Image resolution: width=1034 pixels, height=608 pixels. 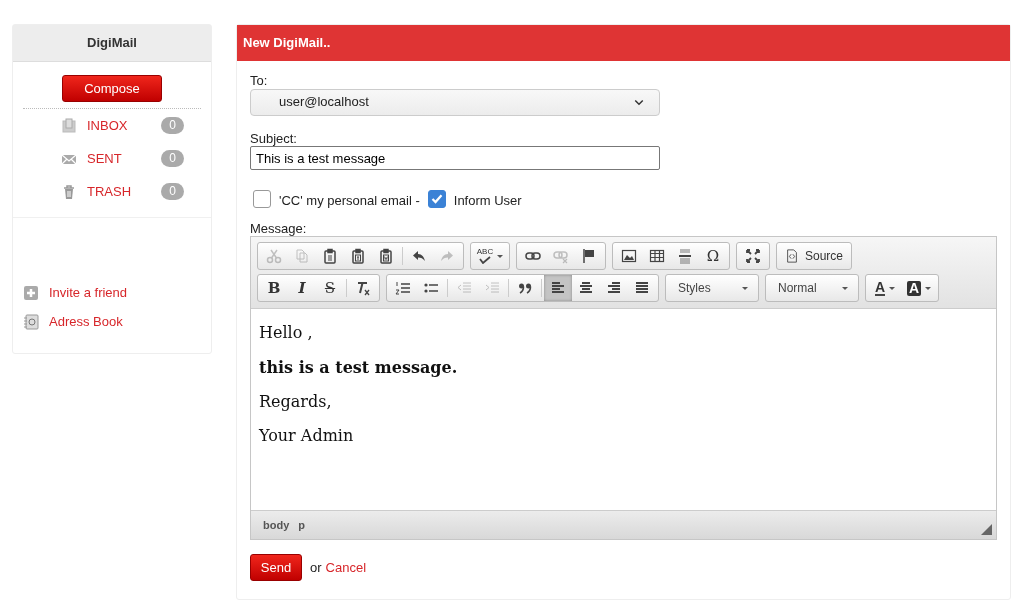 What do you see at coordinates (88, 292) in the screenshot?
I see `sidebar-link: Invite a friend` at bounding box center [88, 292].